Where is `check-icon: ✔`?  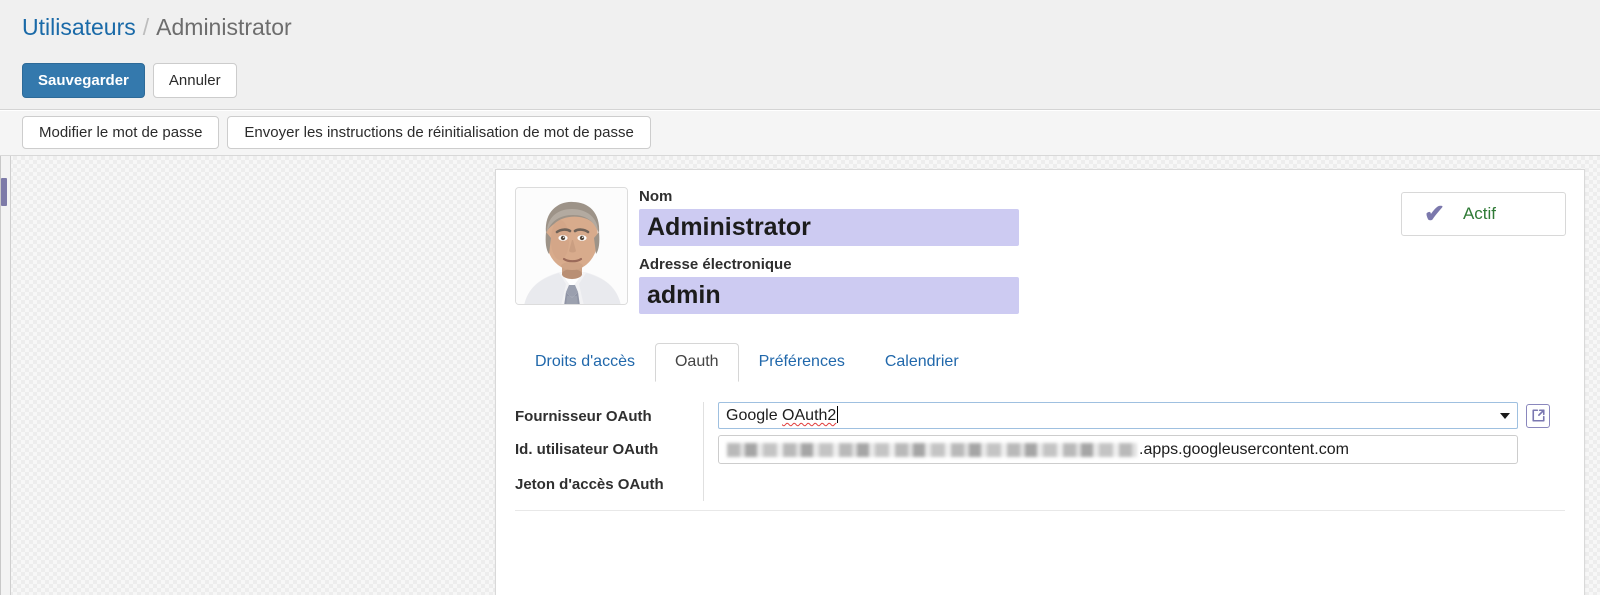
check-icon: ✔ is located at coordinates (1434, 213).